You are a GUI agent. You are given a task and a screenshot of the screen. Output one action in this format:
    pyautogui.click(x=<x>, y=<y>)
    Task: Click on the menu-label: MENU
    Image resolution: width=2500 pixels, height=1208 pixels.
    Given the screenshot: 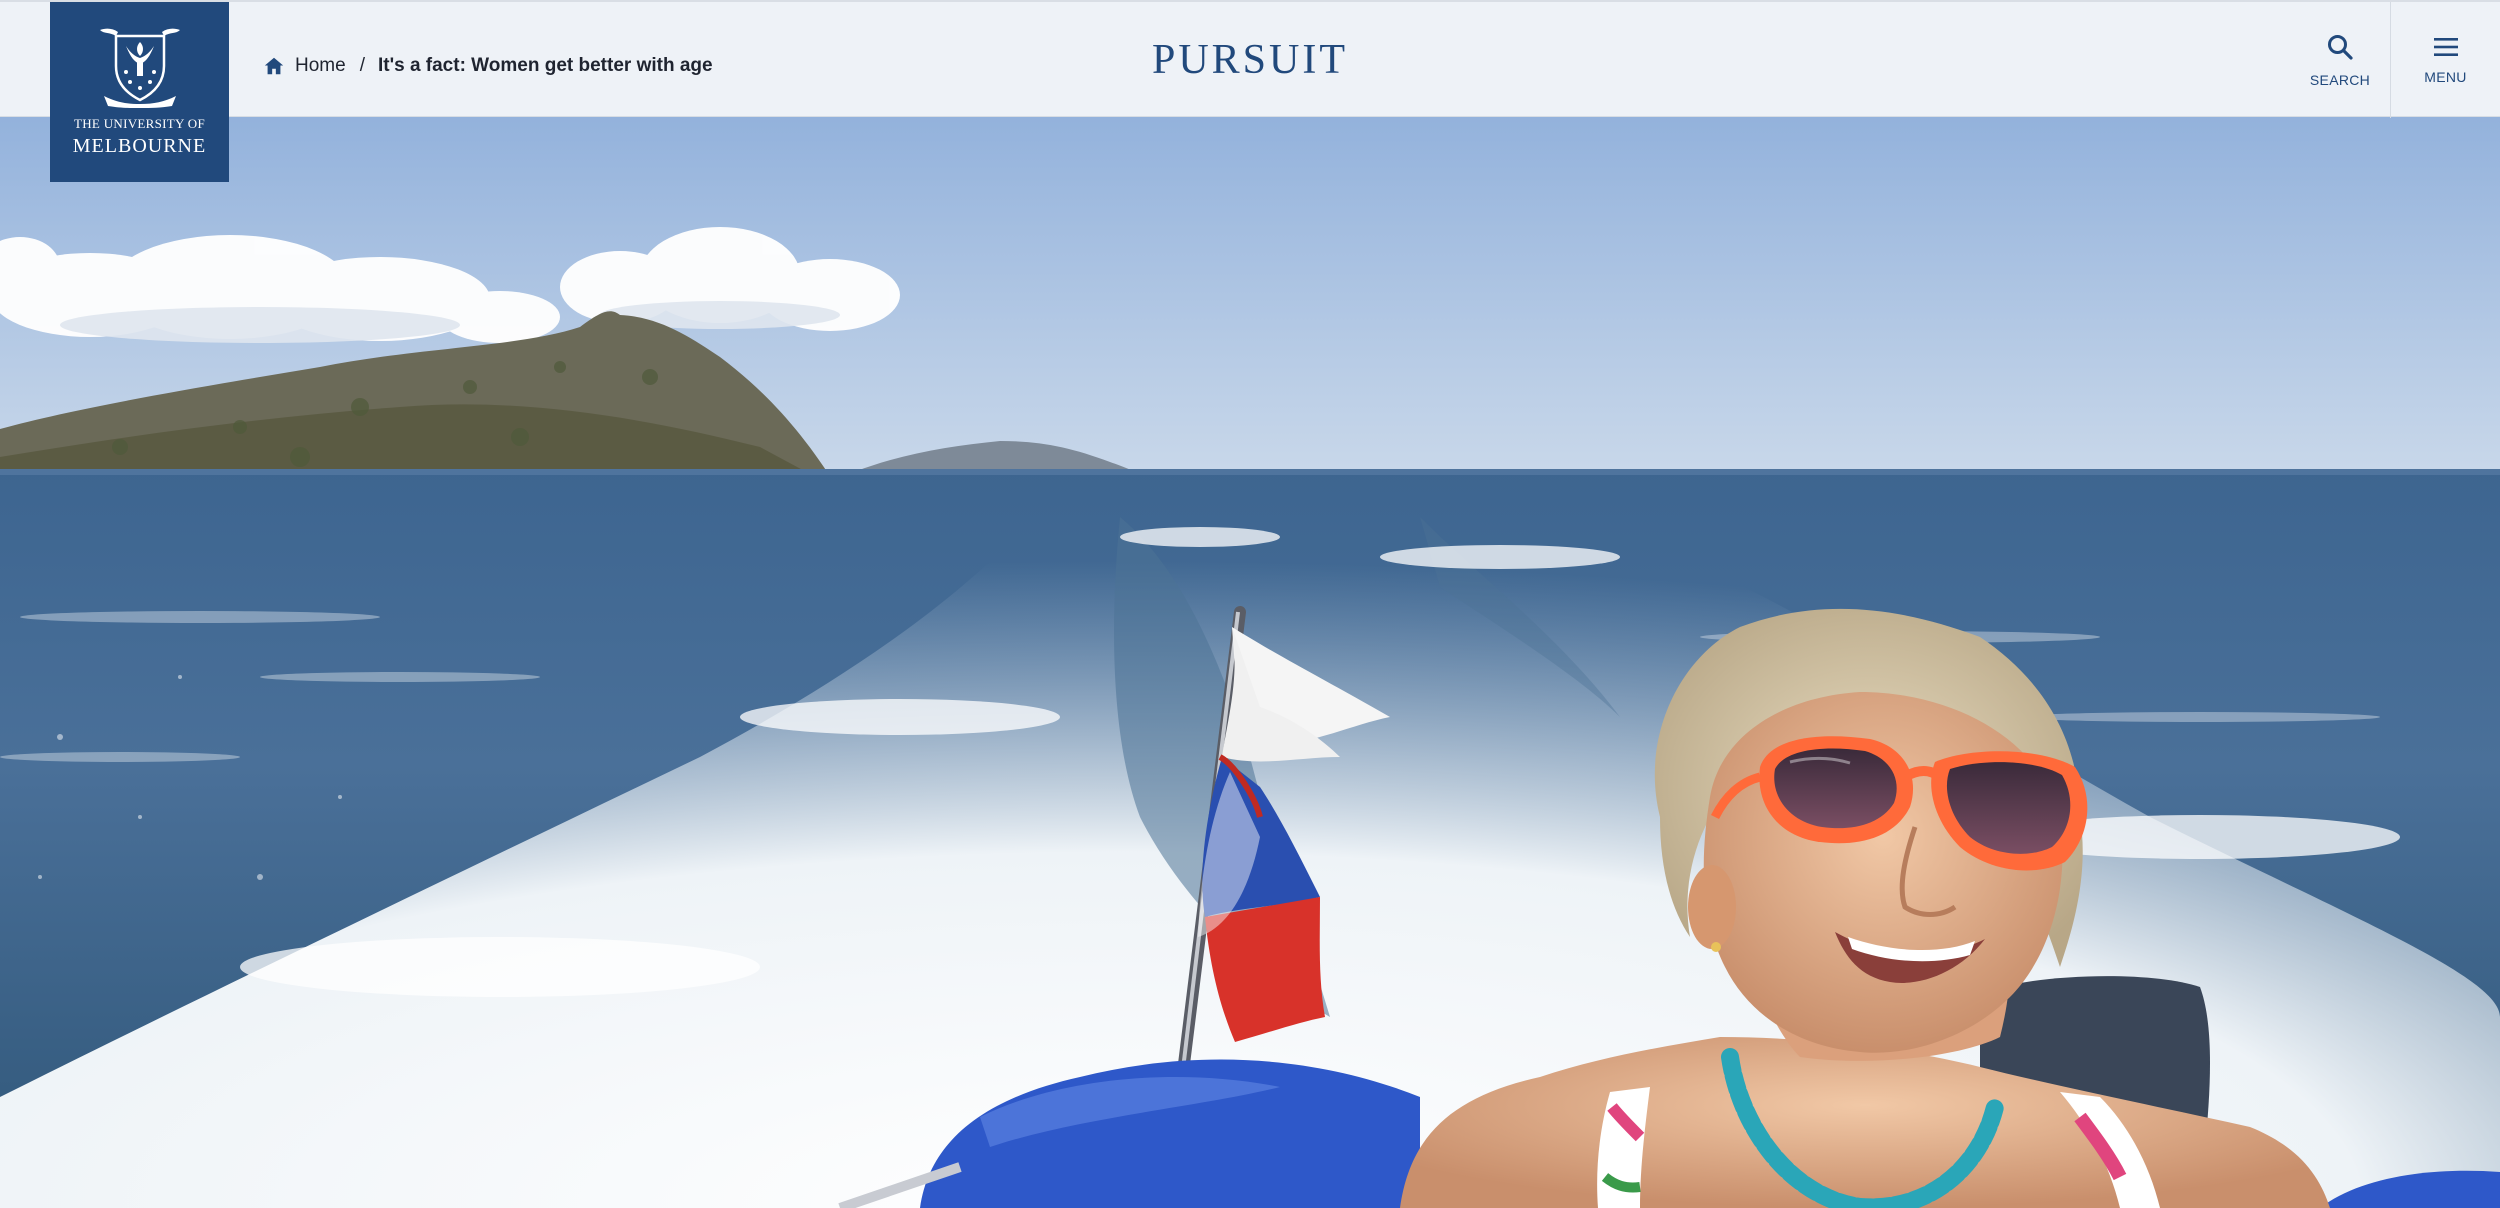 What is the action you would take?
    pyautogui.click(x=2445, y=76)
    